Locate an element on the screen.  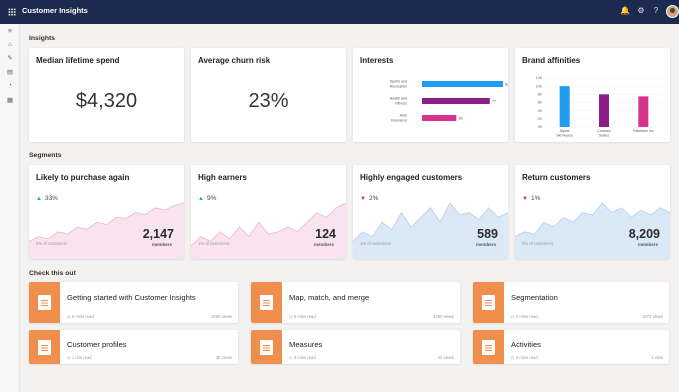
segment-count: 589 is located at coordinates (487, 234).